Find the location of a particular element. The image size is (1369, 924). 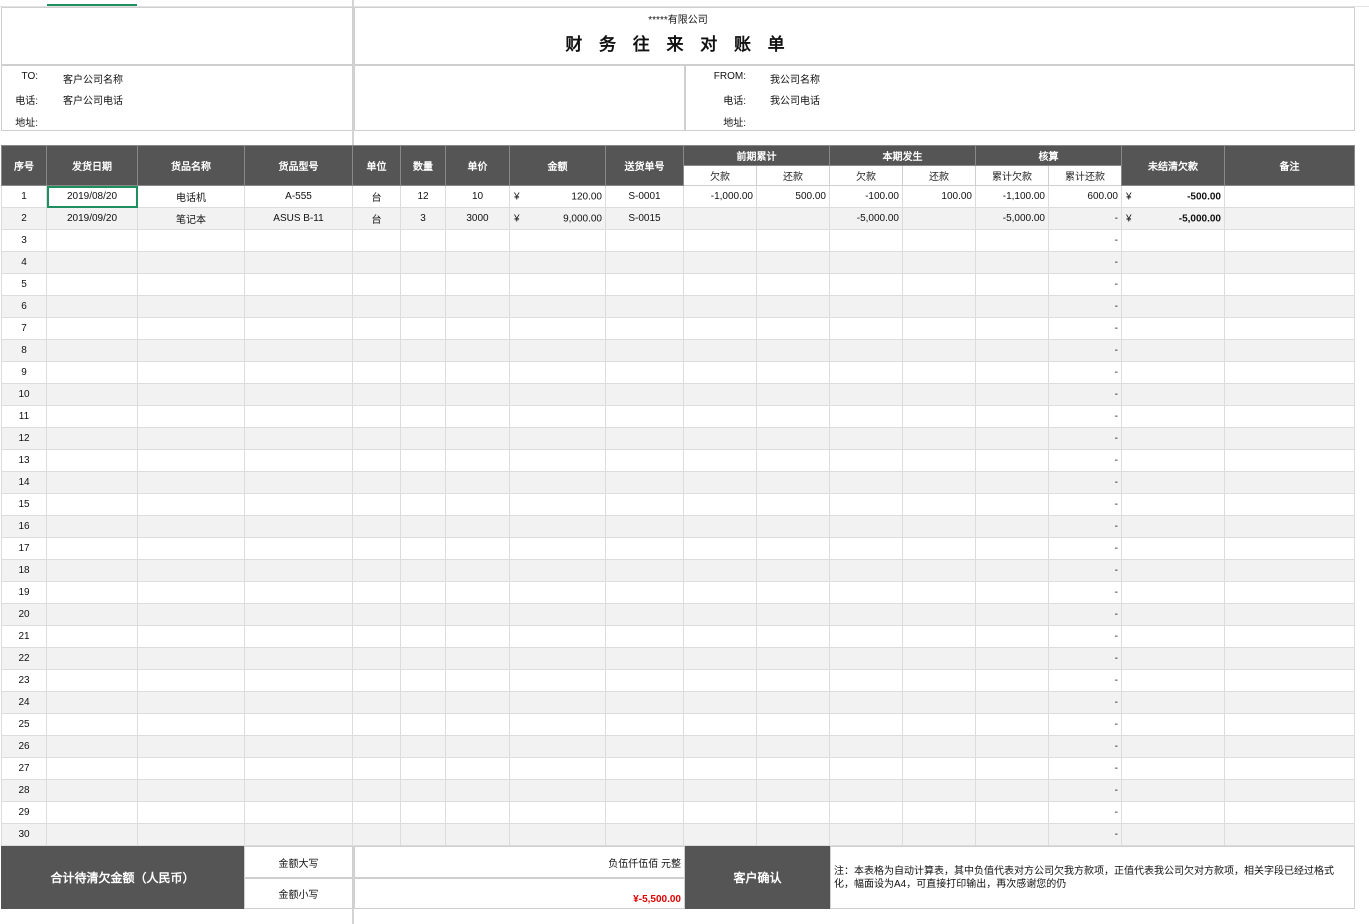

cell-seq: 4 is located at coordinates (24, 262).